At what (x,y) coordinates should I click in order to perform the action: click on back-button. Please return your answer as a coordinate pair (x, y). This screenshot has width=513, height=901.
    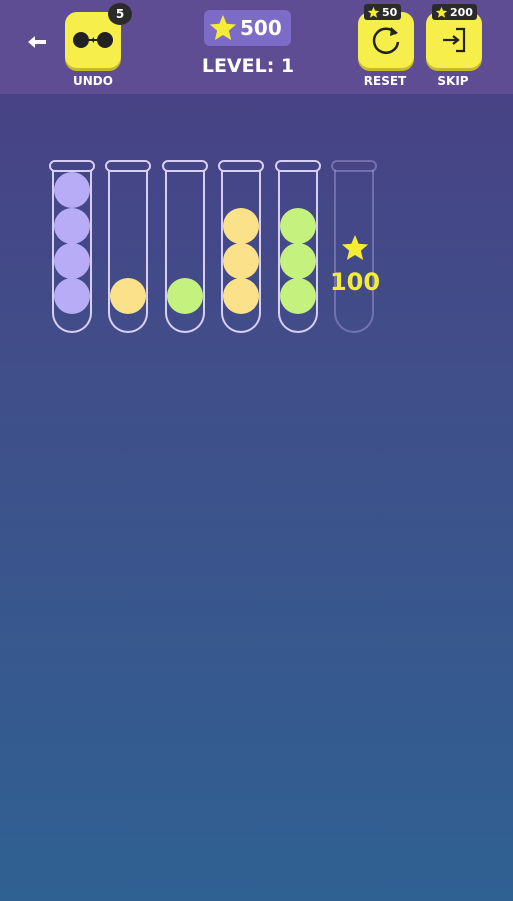
    Looking at the image, I should click on (37, 42).